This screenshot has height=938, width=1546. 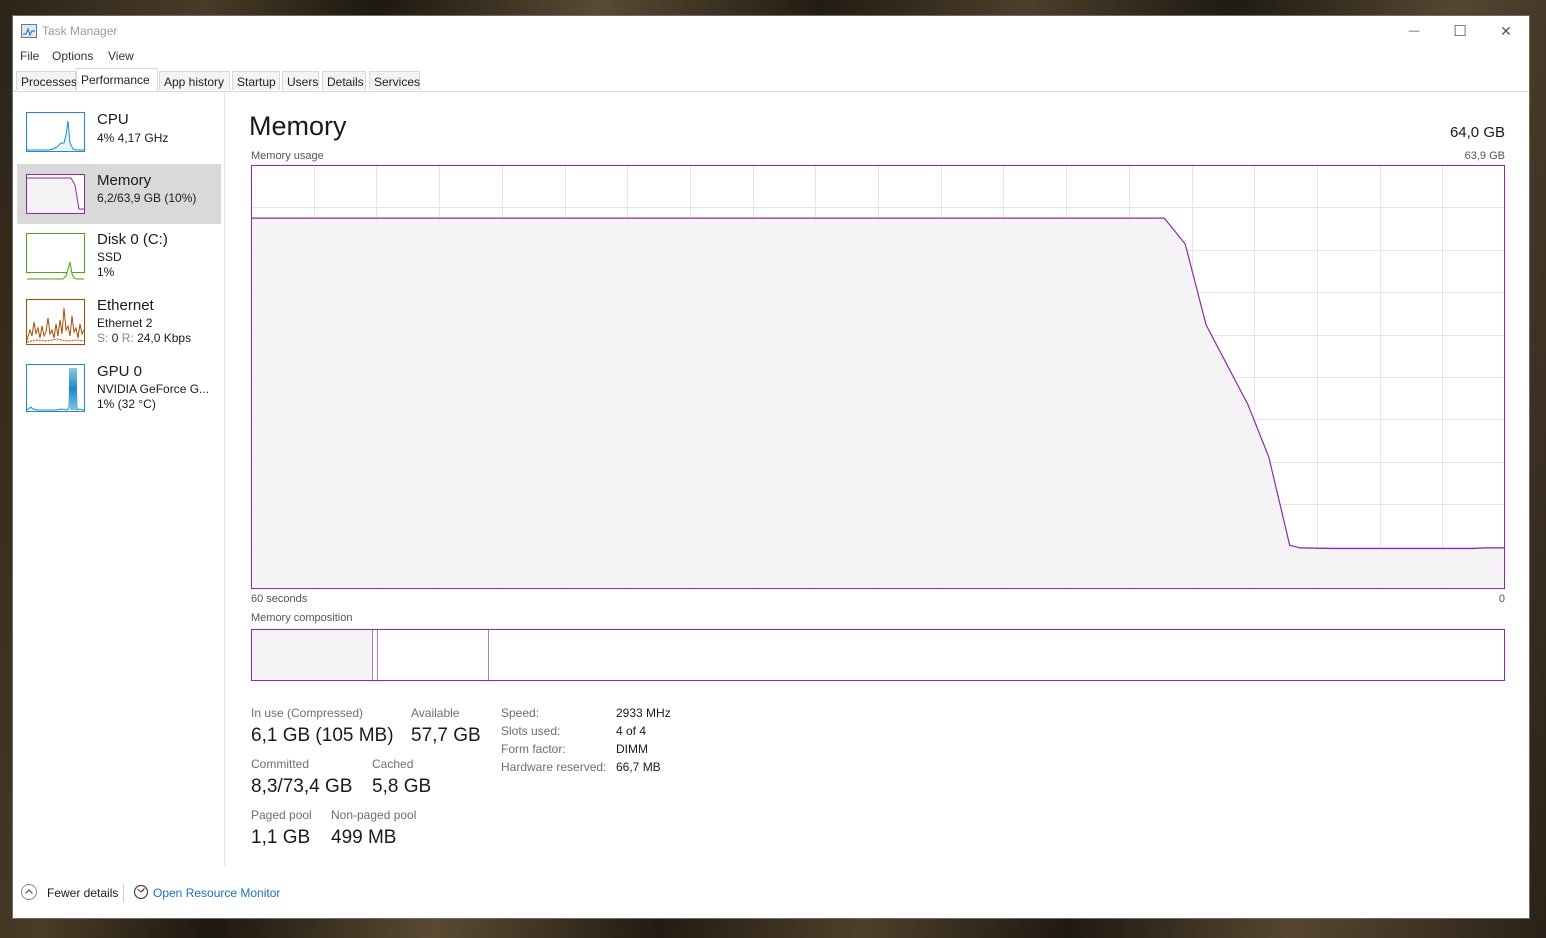 I want to click on form-factor-value: DIMM, so click(x=632, y=749).